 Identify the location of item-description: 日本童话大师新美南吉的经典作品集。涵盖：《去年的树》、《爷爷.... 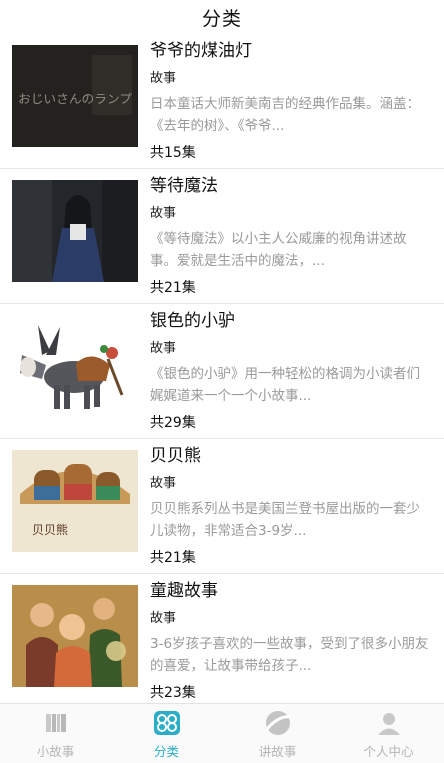
(285, 115).